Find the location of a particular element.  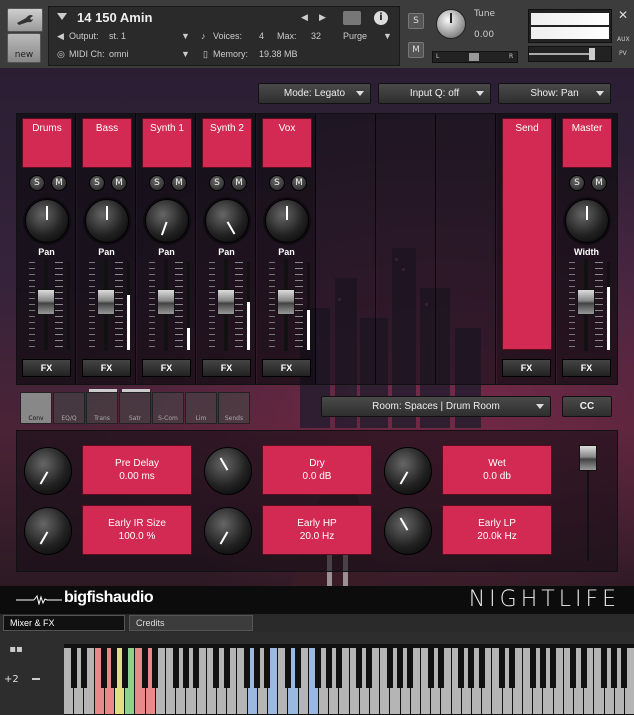

room-dropdown: Room: Spaces | Drum Room is located at coordinates (436, 406).